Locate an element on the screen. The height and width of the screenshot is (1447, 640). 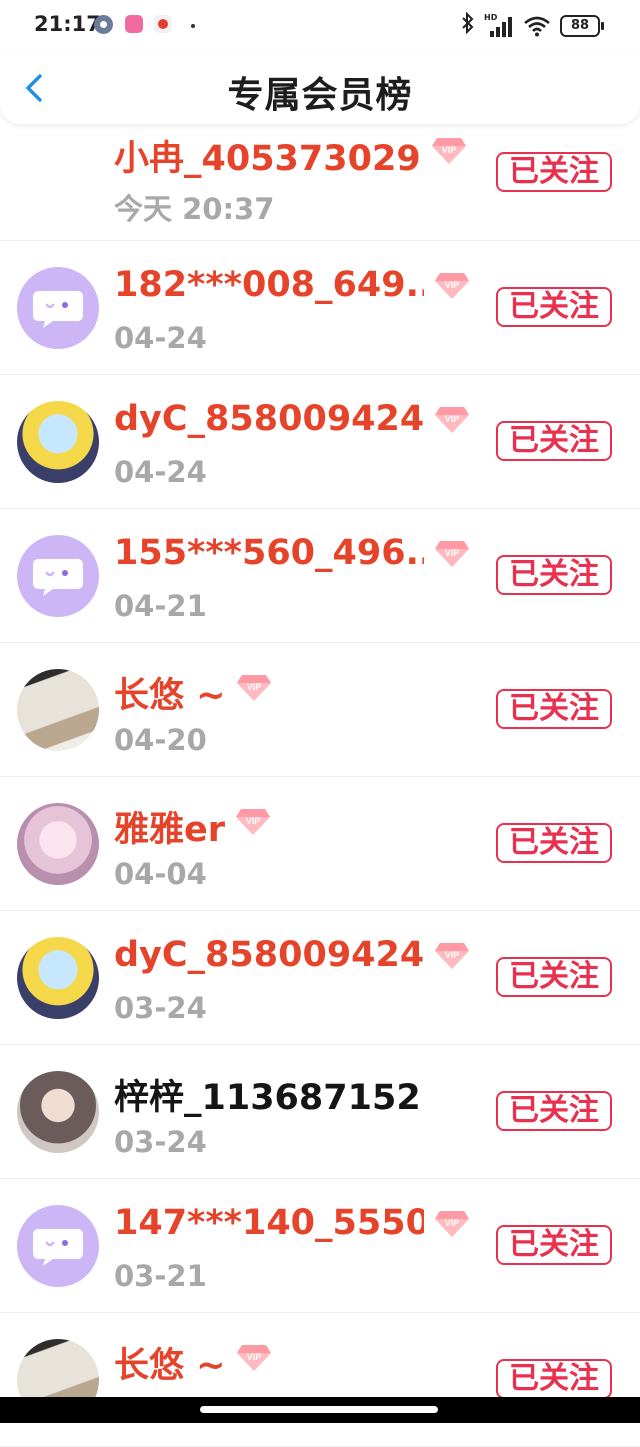
wifi-icon is located at coordinates (537, 26).